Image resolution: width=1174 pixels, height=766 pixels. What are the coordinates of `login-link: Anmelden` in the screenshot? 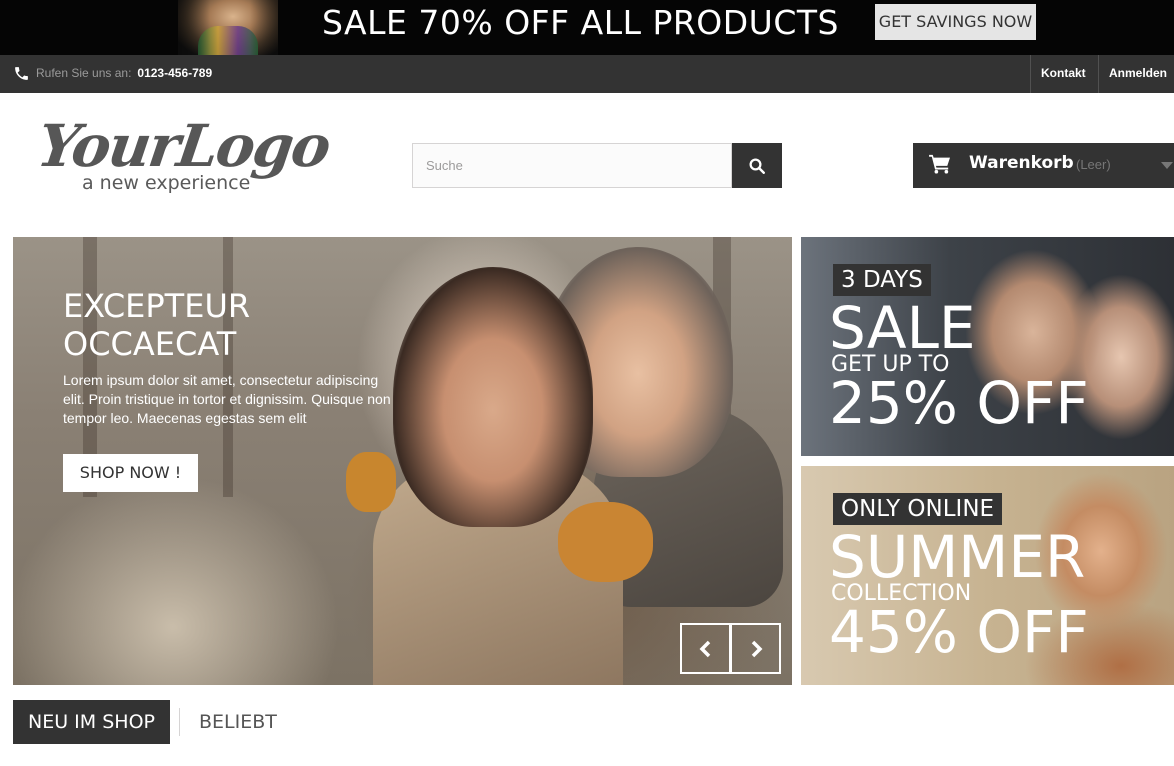 It's located at (1136, 74).